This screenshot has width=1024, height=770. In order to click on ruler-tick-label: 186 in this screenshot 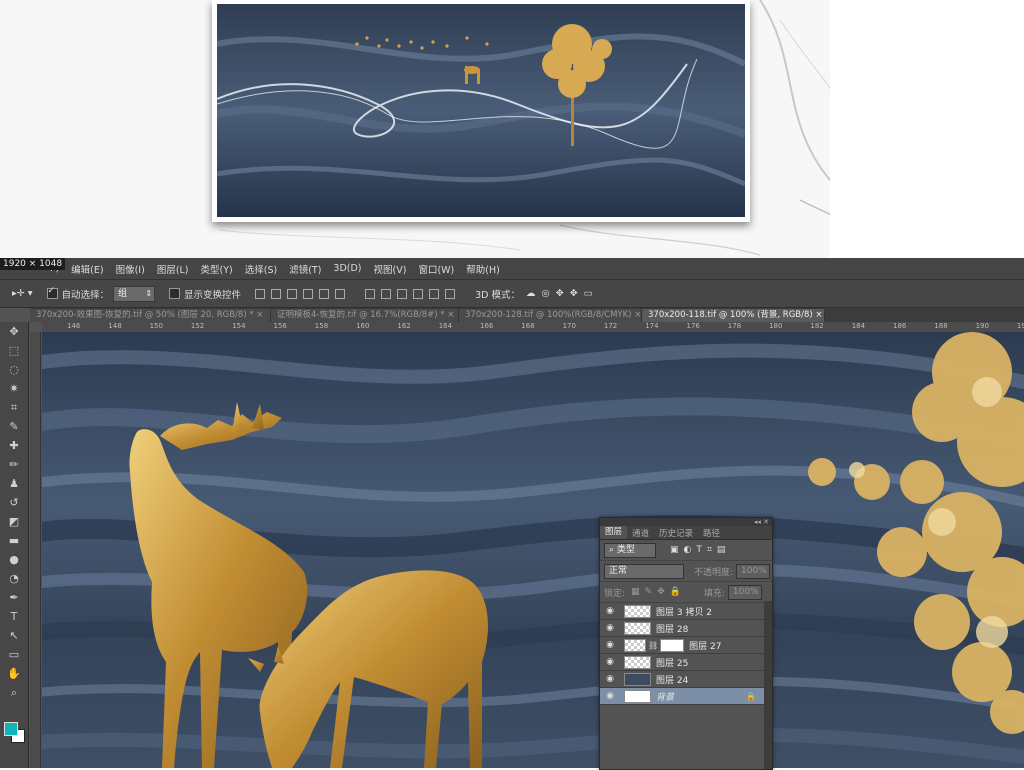, I will do `click(900, 326)`.